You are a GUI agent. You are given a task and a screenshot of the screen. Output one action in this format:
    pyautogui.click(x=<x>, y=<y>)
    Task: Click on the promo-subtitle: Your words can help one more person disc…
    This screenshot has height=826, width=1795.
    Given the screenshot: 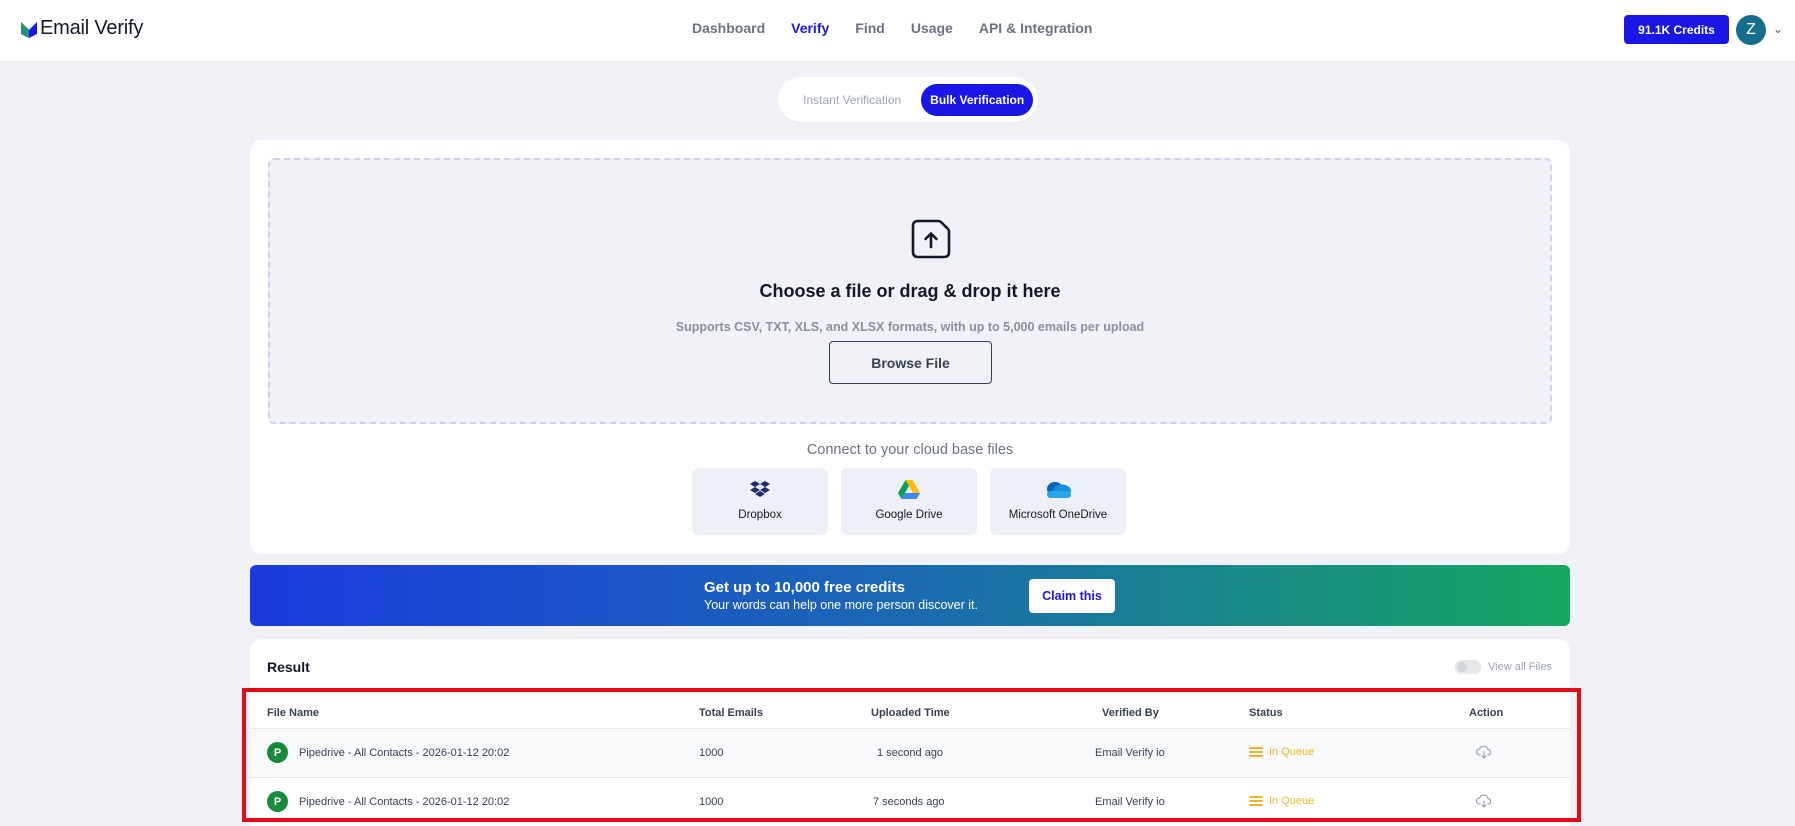 What is the action you would take?
    pyautogui.click(x=841, y=605)
    